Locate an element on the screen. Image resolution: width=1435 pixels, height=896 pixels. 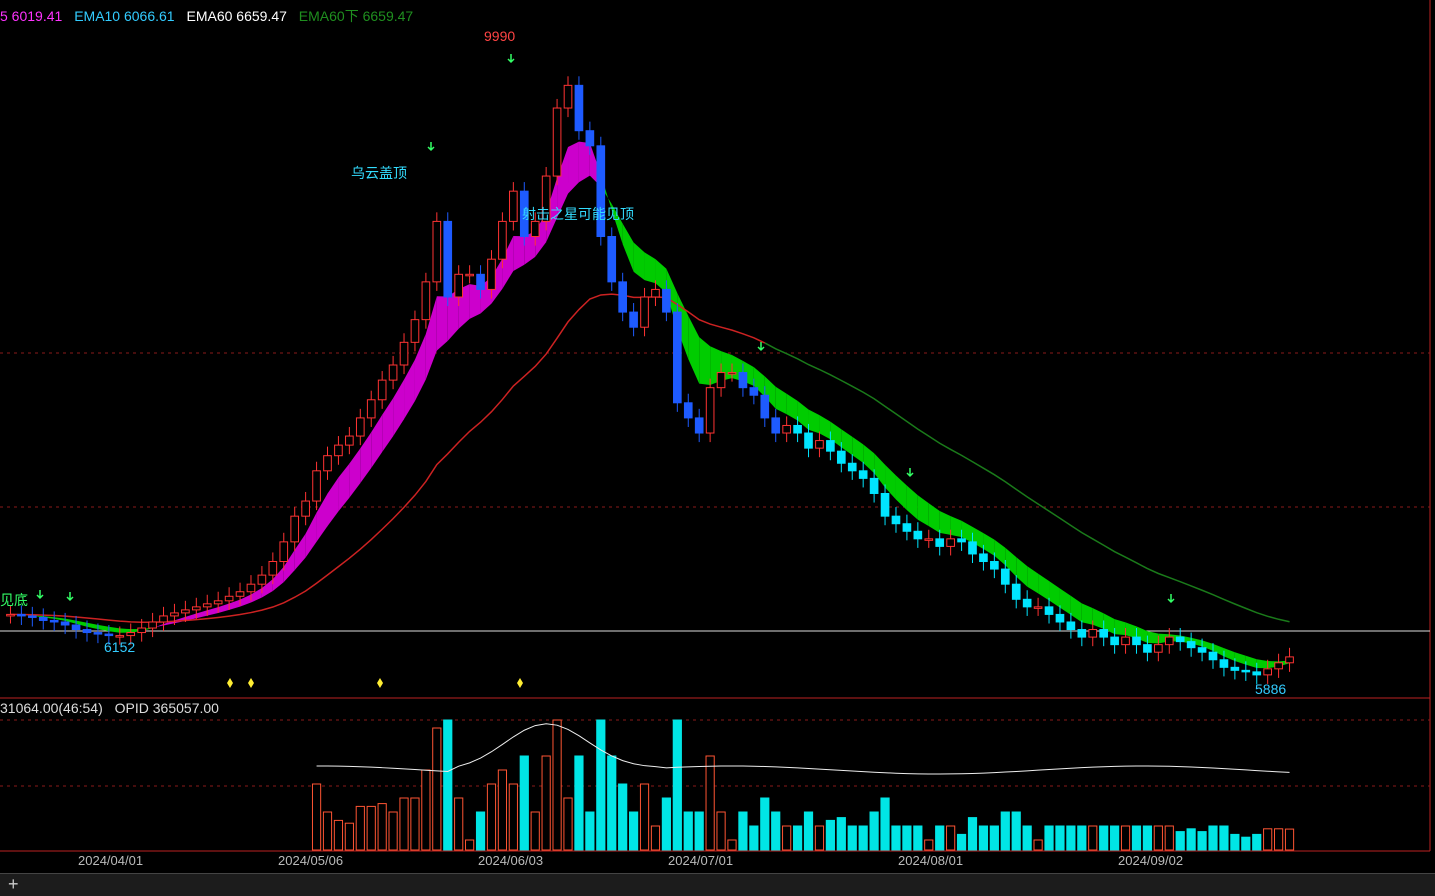
low-right-label: 5886 is located at coordinates (1271, 689).